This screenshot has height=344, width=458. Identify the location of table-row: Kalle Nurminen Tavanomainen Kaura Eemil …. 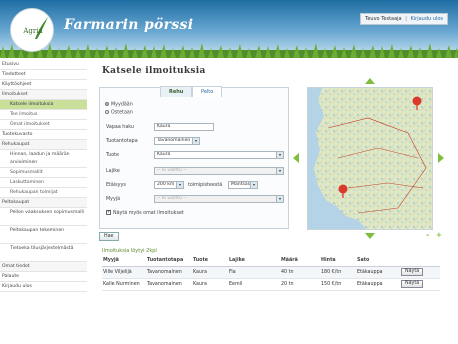
(271, 284).